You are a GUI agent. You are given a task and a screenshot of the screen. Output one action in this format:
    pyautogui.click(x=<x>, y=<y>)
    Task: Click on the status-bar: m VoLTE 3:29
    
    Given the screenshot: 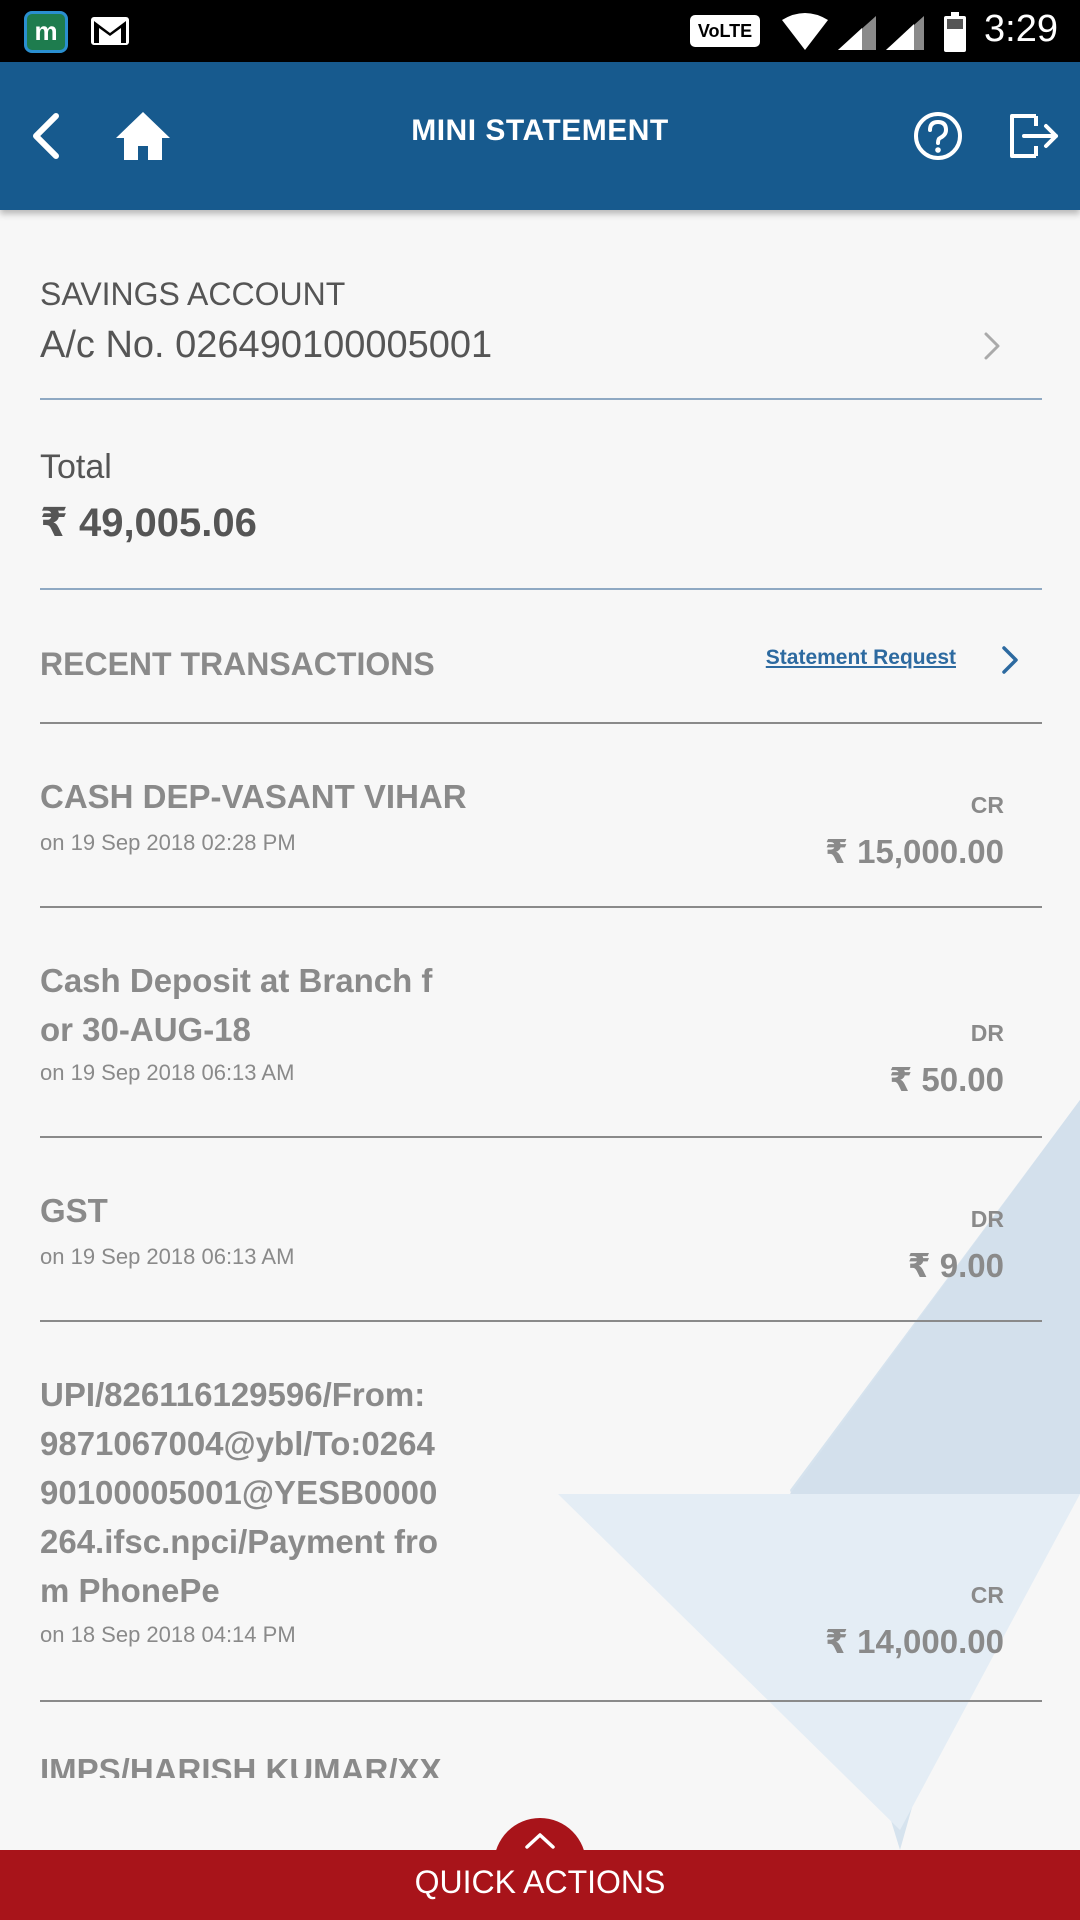 What is the action you would take?
    pyautogui.click(x=540, y=31)
    